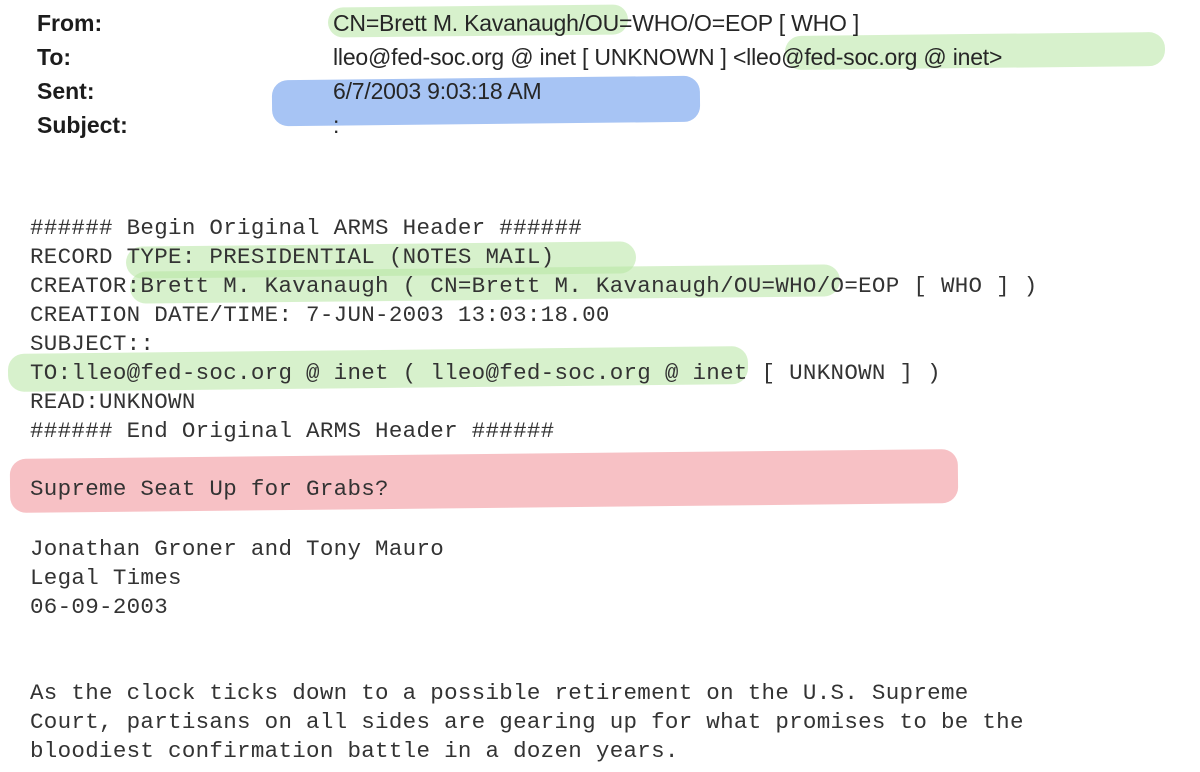  Describe the element at coordinates (336, 125) in the screenshot. I see `subject-value: :` at that location.